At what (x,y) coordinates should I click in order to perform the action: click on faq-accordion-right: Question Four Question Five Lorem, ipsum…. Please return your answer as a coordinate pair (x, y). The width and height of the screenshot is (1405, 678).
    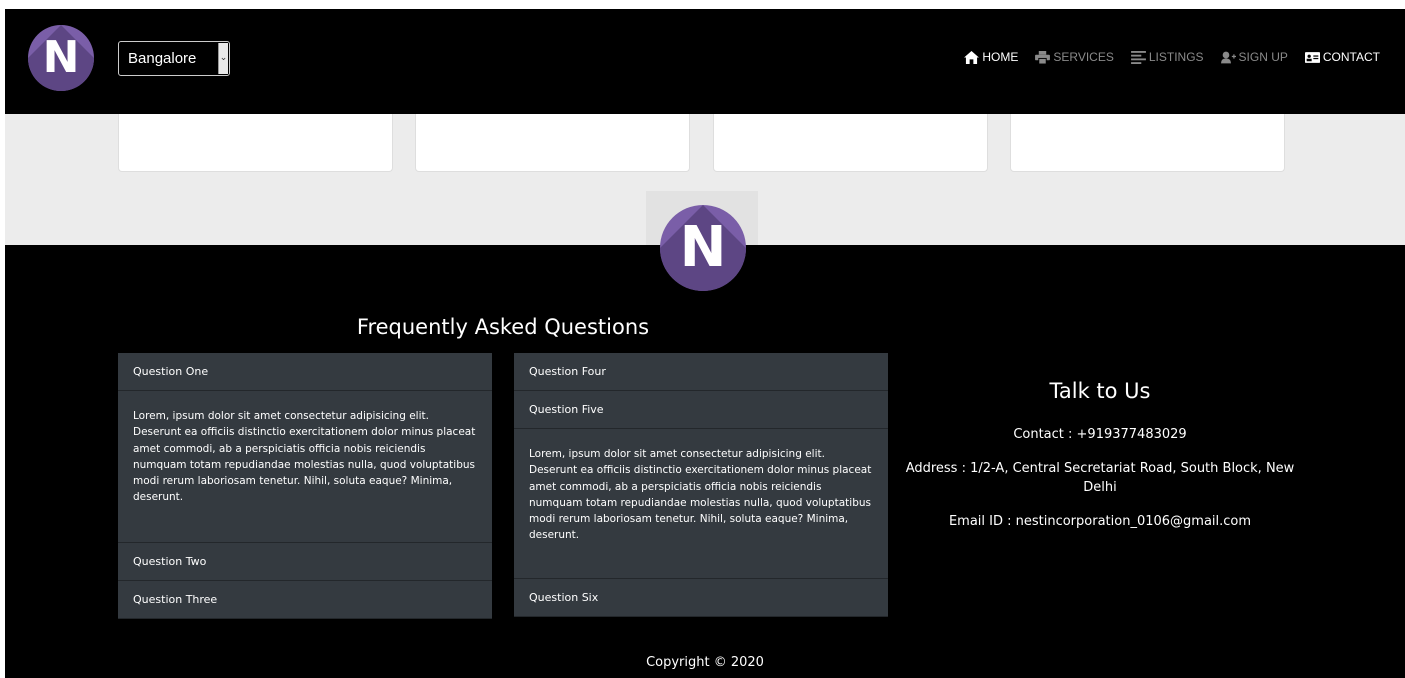
    Looking at the image, I should click on (701, 485).